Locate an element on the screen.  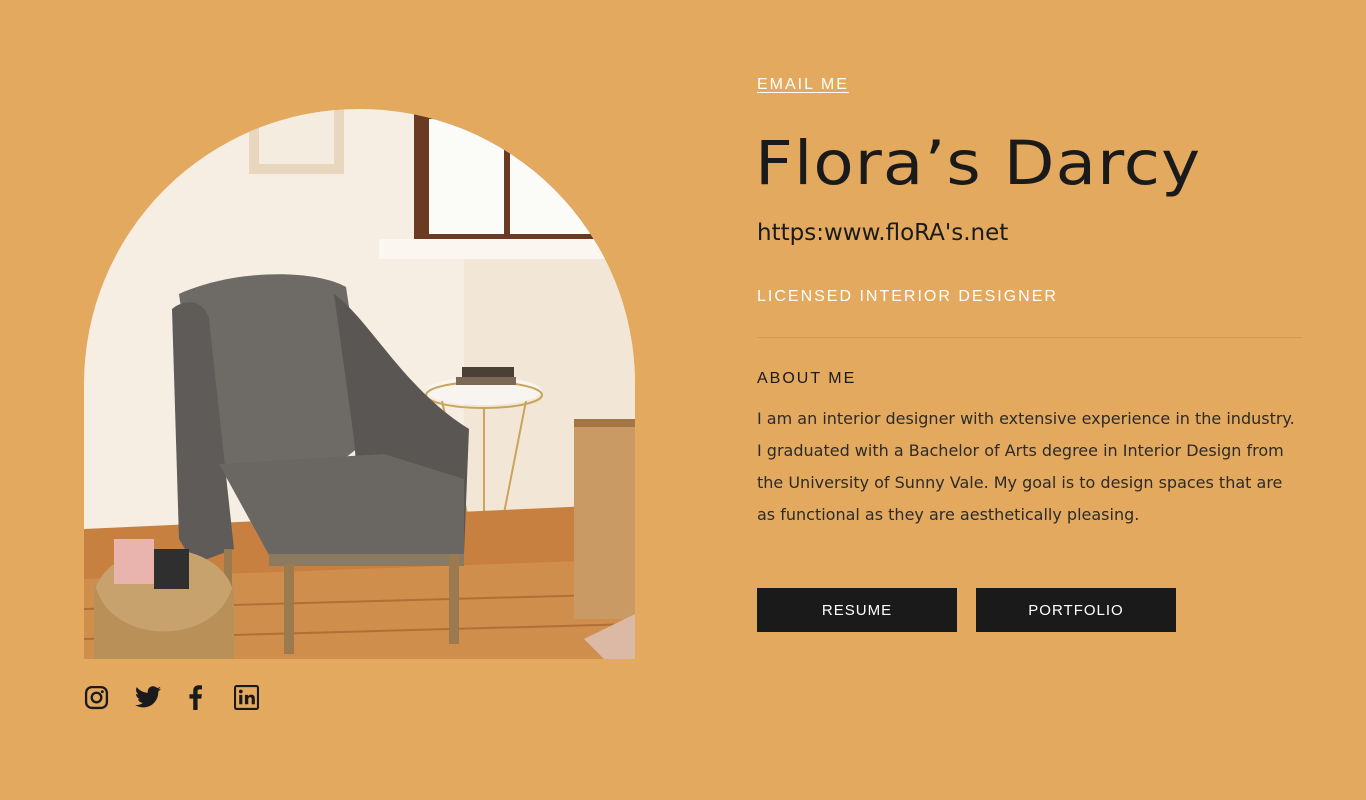
section-divider is located at coordinates (1029, 337).